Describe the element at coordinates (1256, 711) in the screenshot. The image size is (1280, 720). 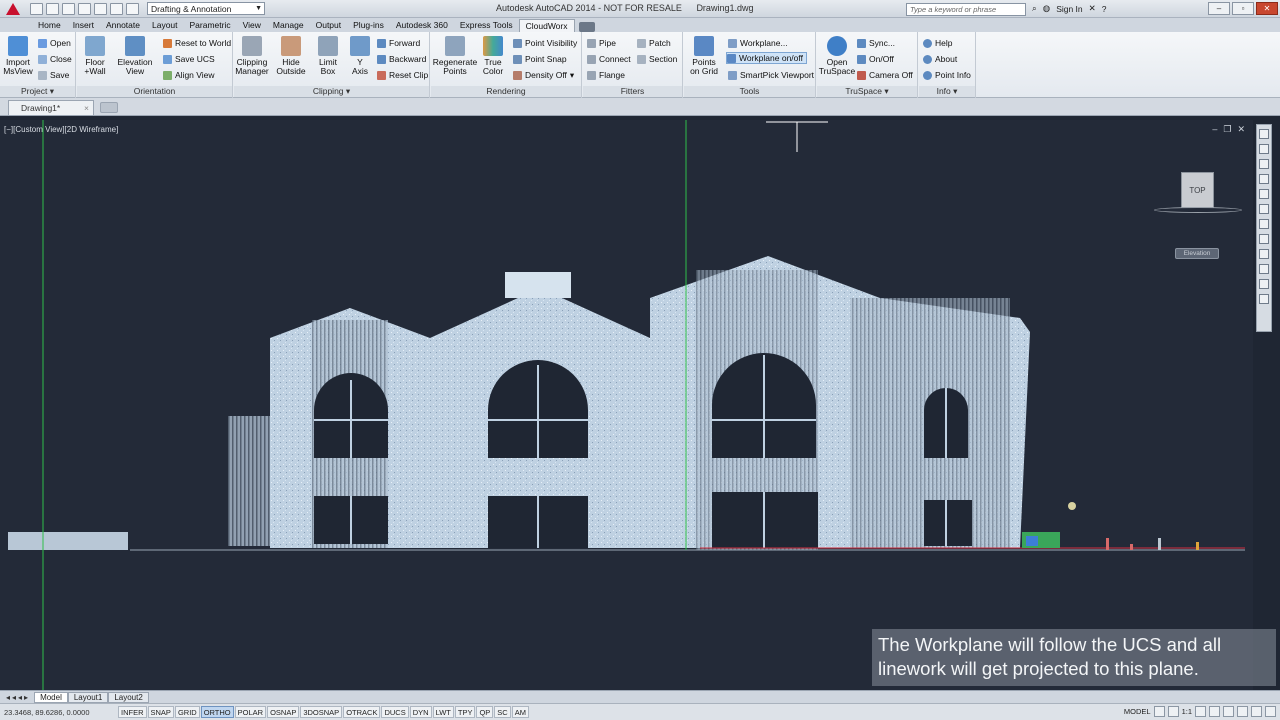
I see `isolate-objects-icon` at that location.